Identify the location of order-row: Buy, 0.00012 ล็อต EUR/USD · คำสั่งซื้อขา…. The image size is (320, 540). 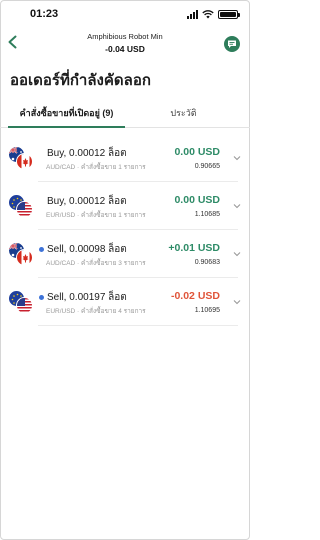
(125, 206).